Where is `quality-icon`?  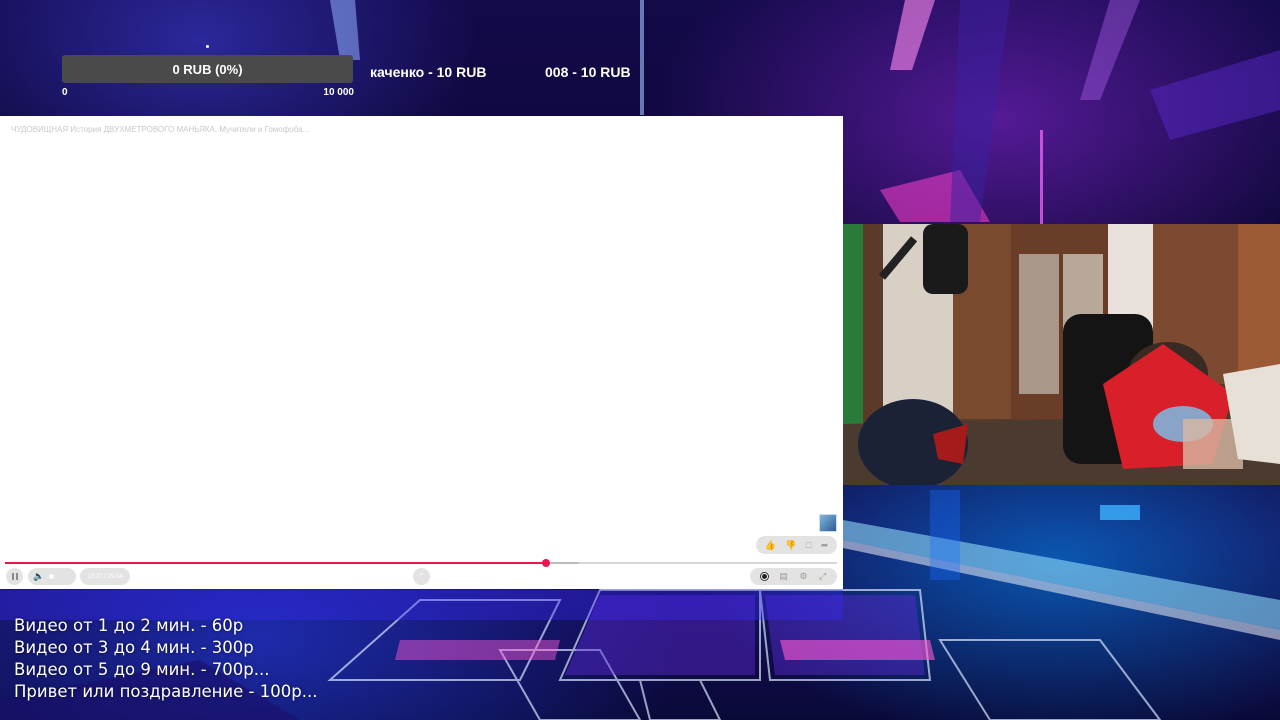 quality-icon is located at coordinates (764, 576).